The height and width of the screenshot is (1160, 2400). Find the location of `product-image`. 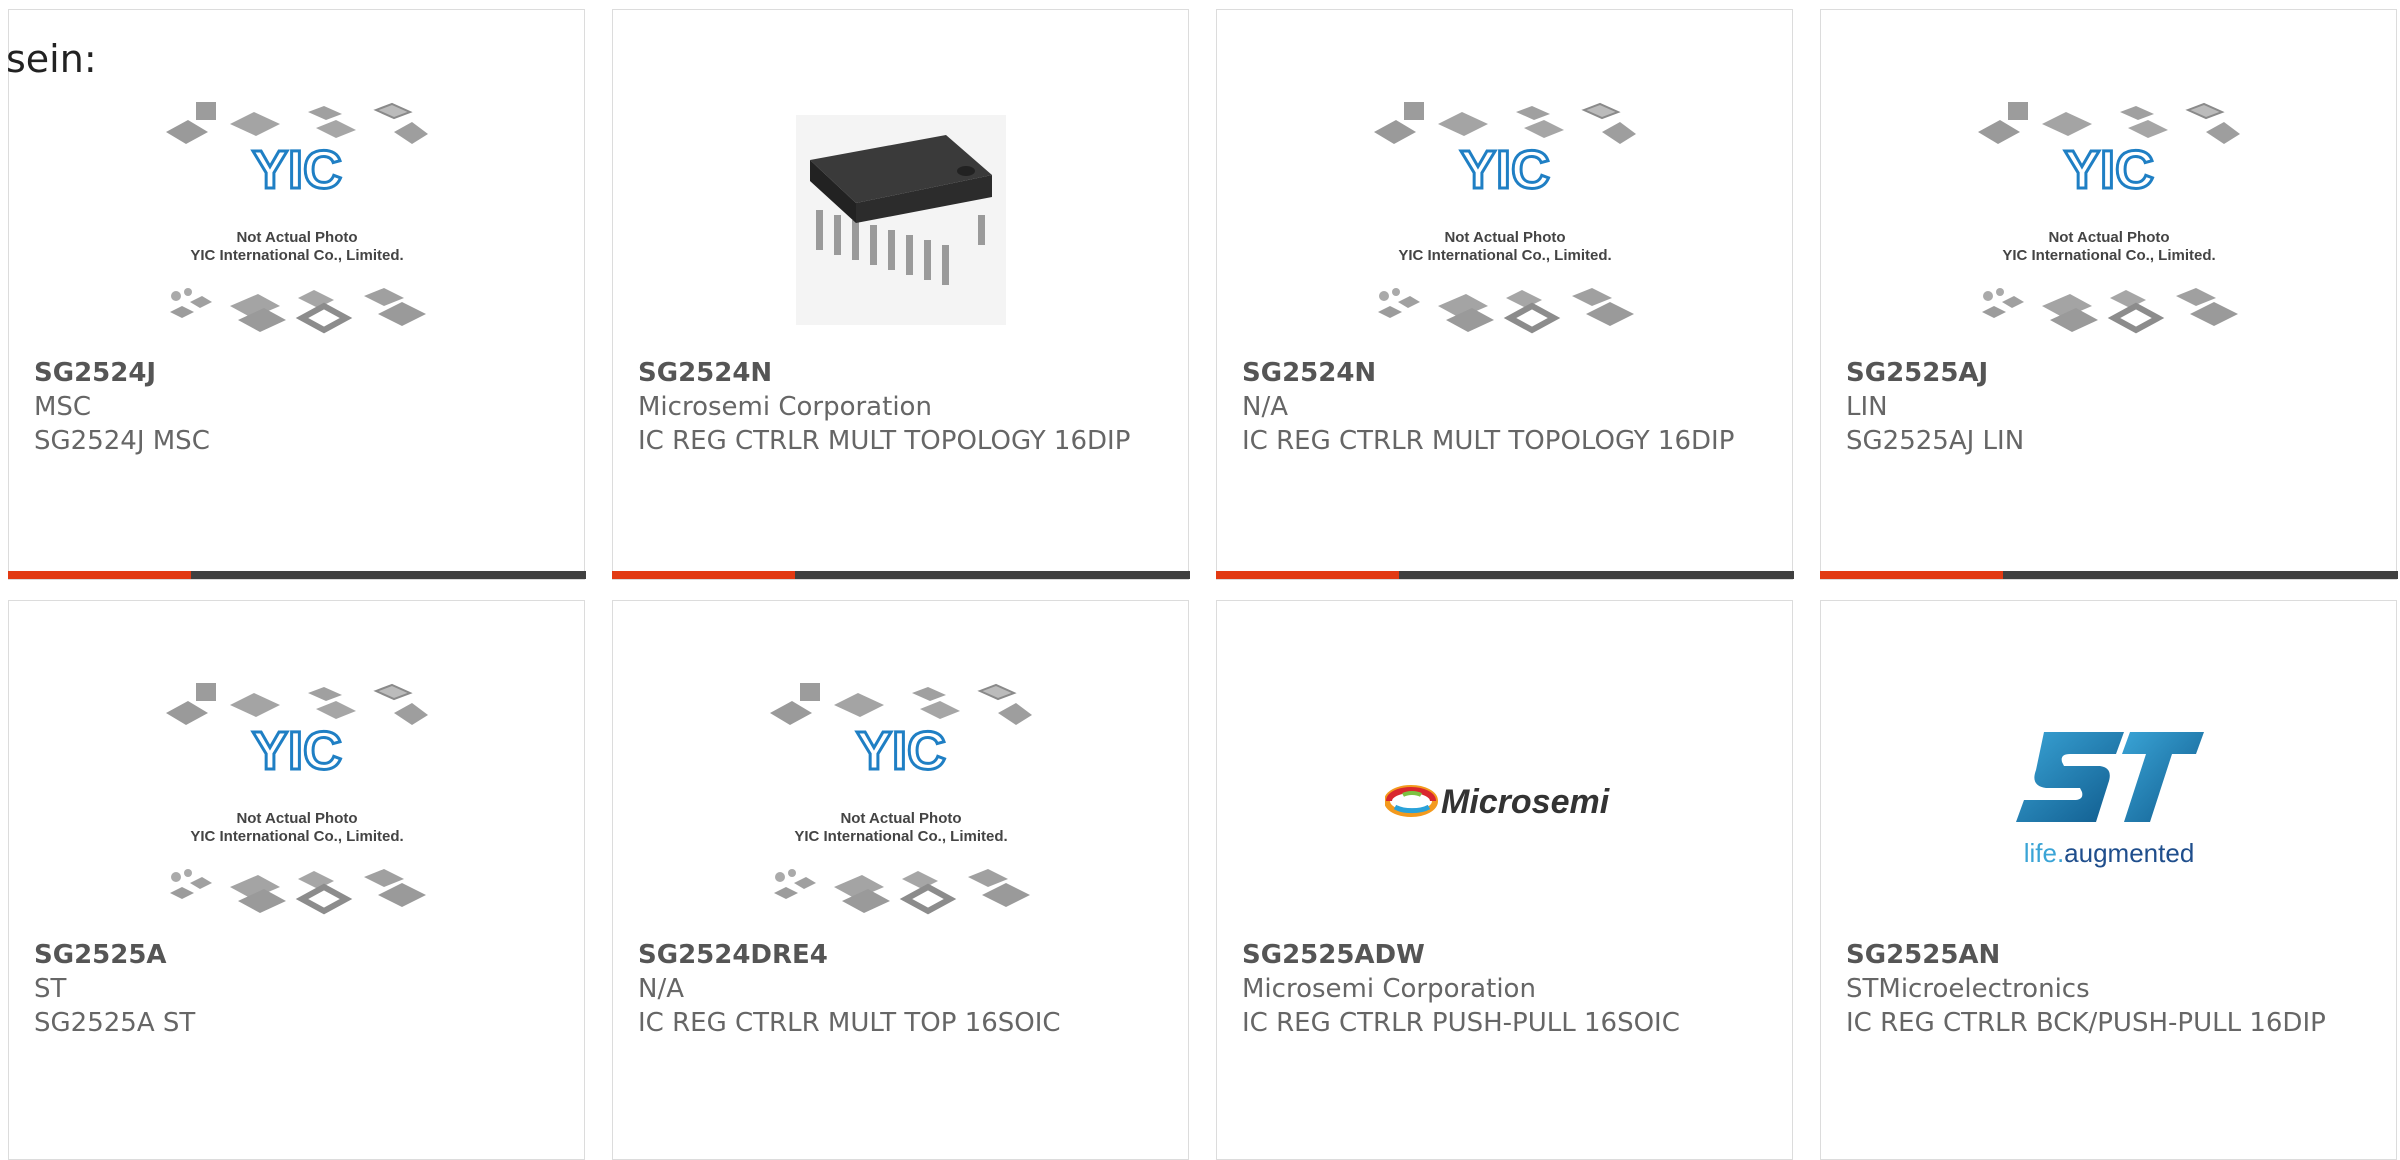

product-image is located at coordinates (900, 220).